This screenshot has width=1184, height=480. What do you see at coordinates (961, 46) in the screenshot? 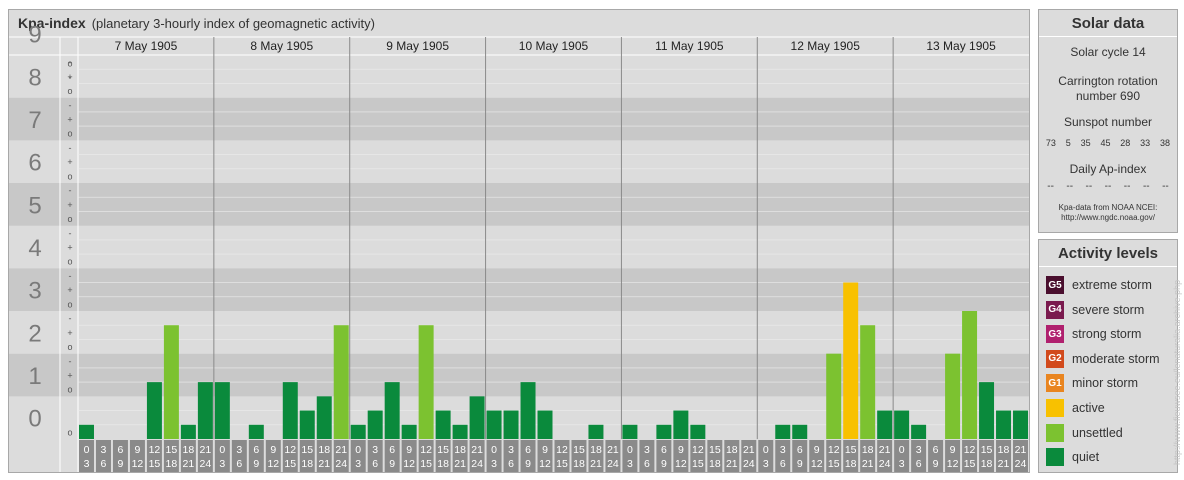
I see `day-label: 13 May 1905` at bounding box center [961, 46].